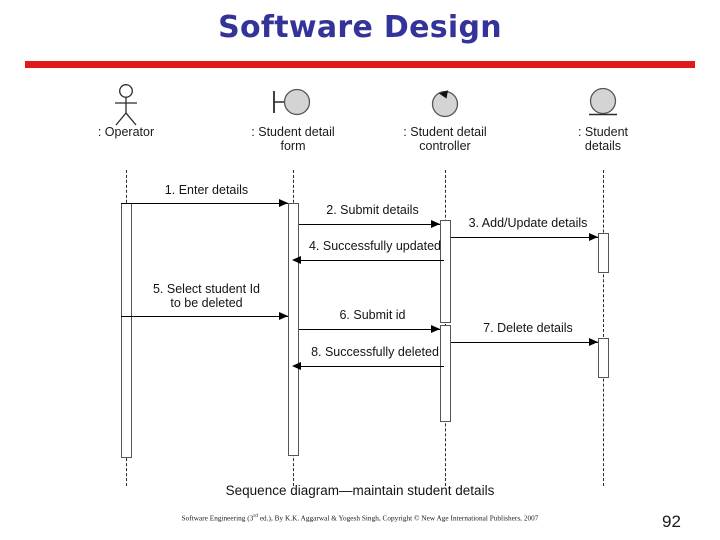 This screenshot has height=540, width=720. I want to click on lifeline-head-student-detail-form: : Student detail form, so click(293, 118).